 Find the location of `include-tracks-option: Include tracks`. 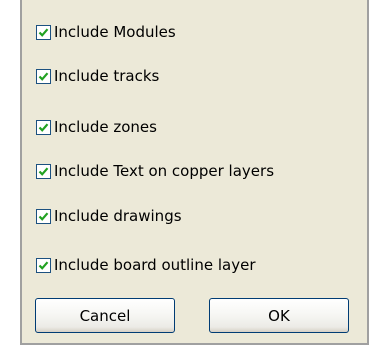

include-tracks-option: Include tracks is located at coordinates (97, 76).